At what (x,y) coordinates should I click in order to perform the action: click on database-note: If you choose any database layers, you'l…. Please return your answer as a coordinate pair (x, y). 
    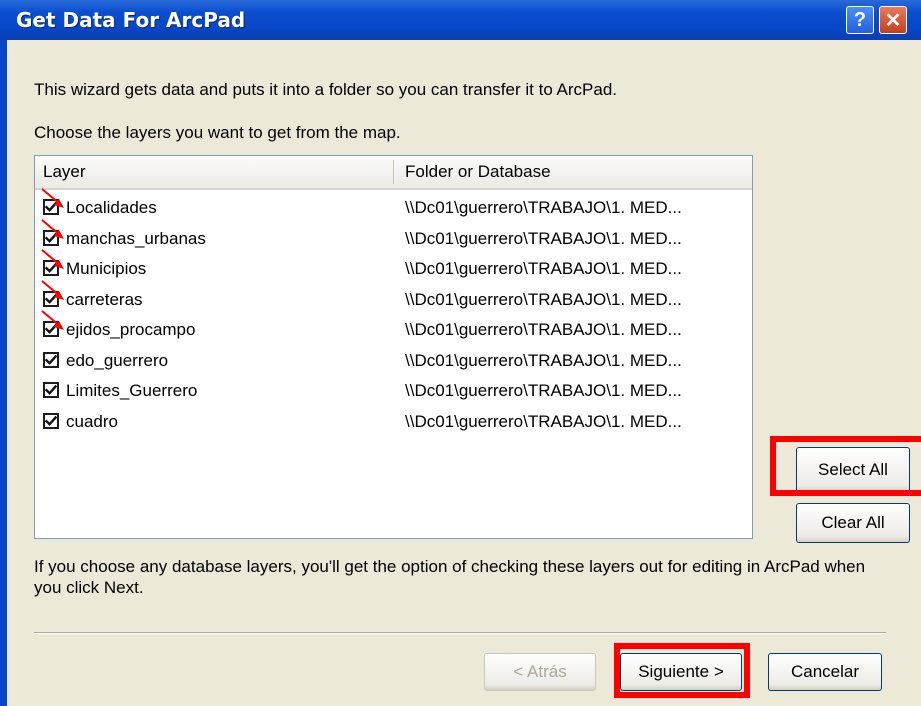
    Looking at the image, I should click on (450, 577).